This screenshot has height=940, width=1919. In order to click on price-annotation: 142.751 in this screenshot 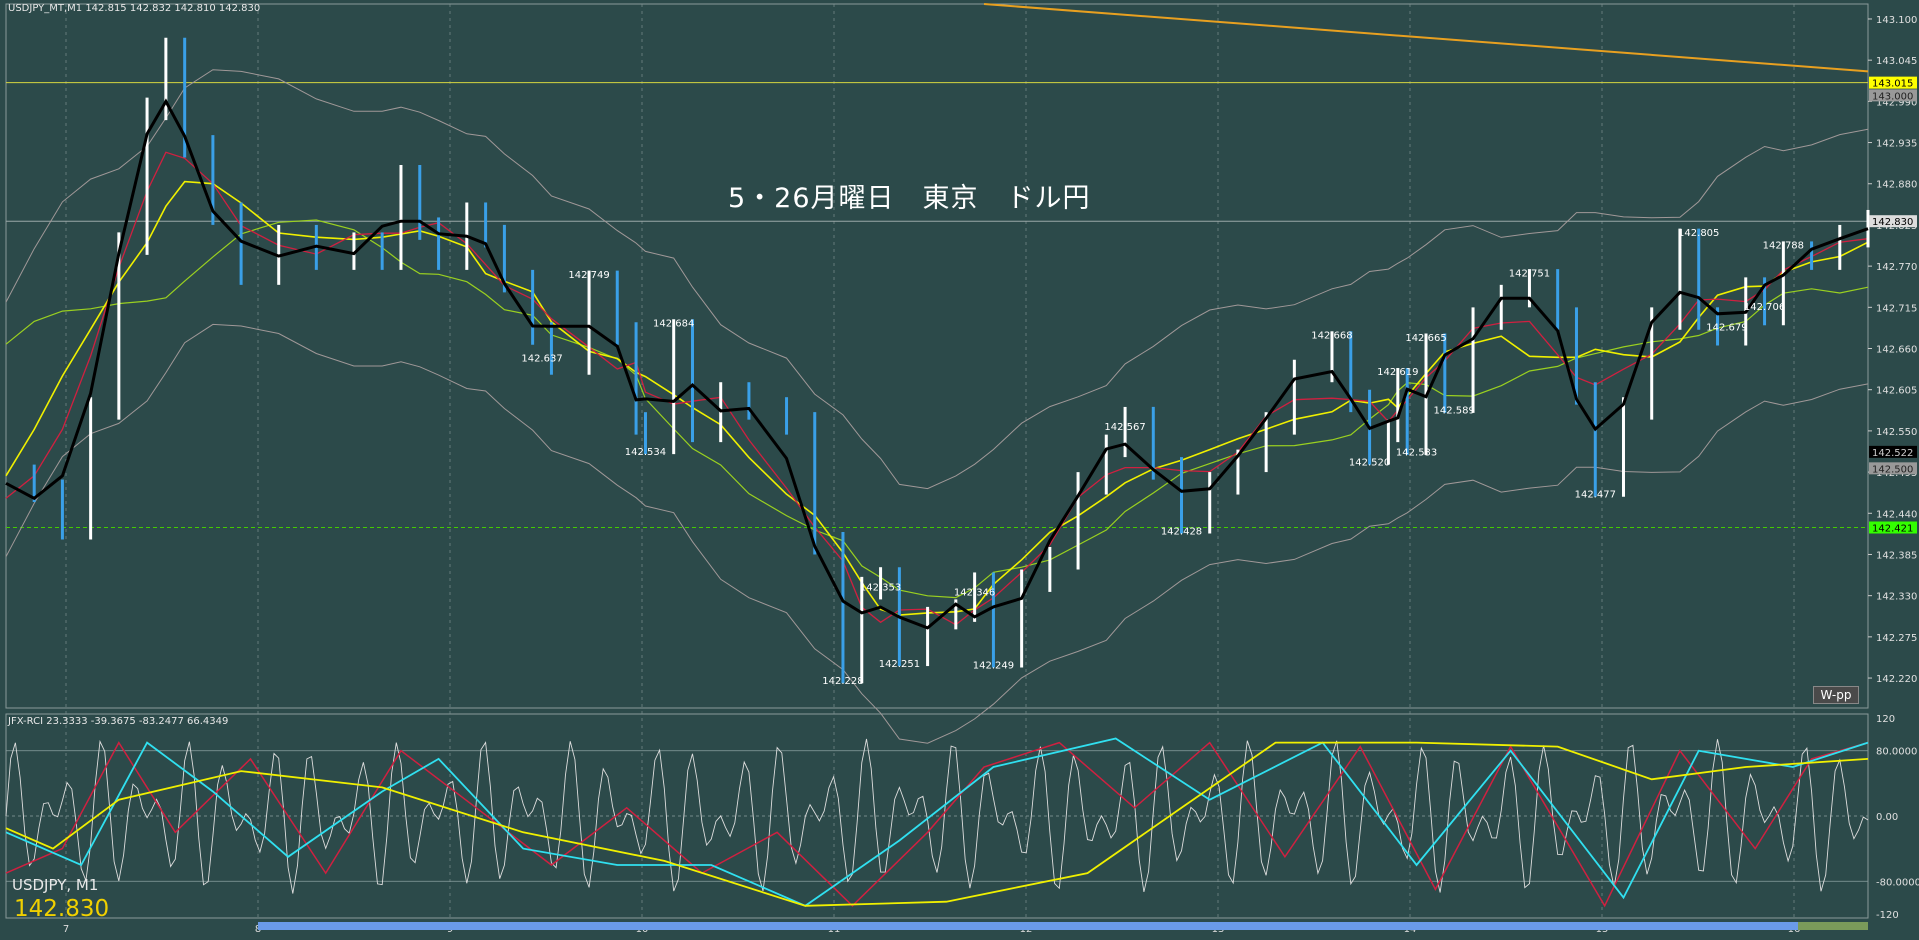, I will do `click(1529, 273)`.